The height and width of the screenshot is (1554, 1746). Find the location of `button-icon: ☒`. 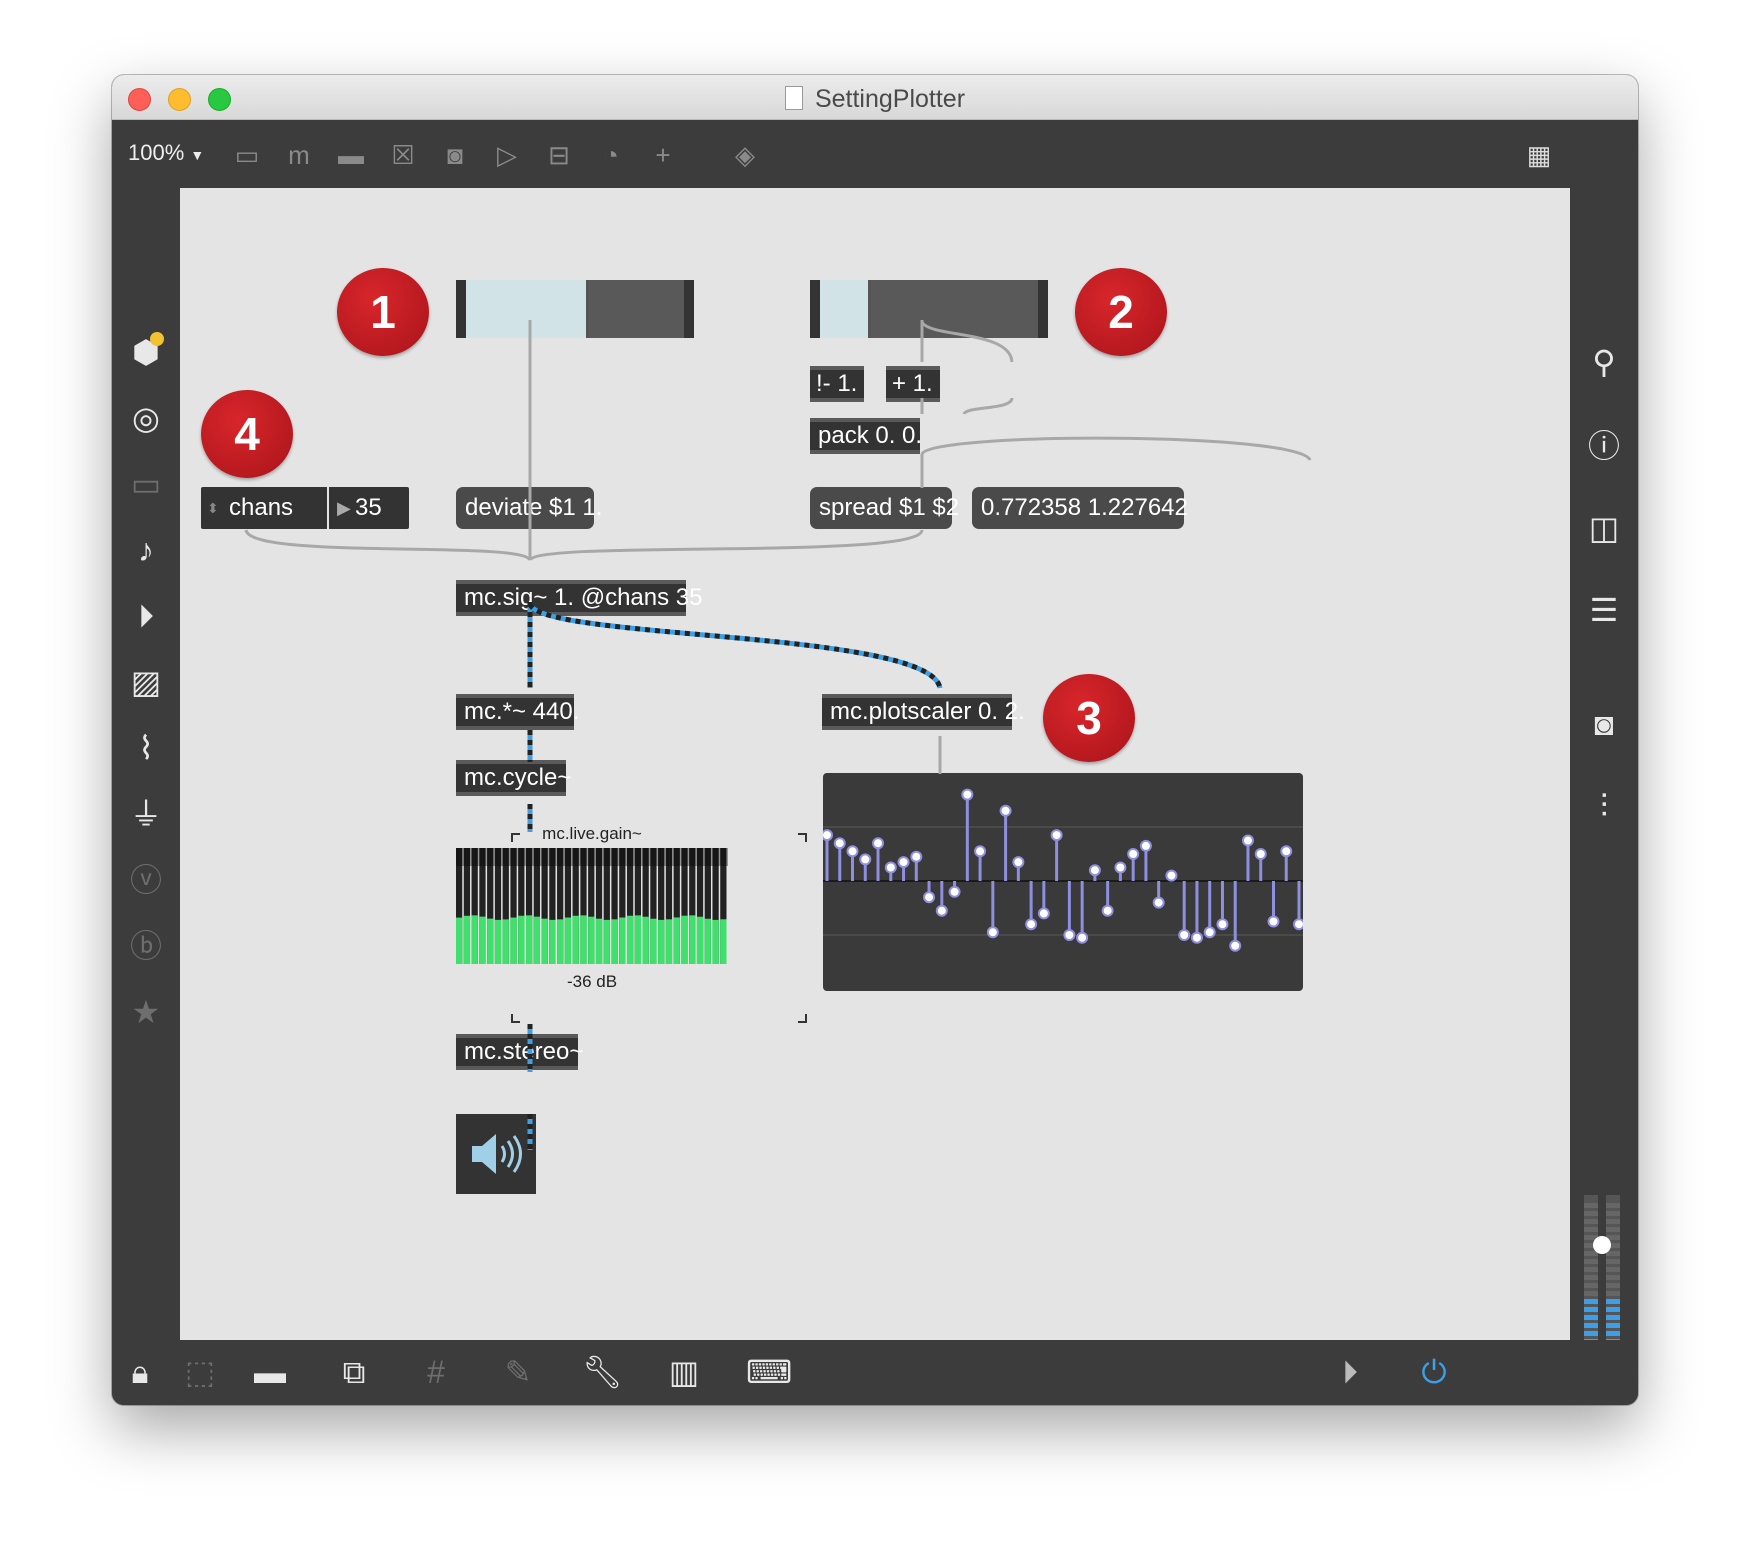

button-icon: ☒ is located at coordinates (403, 155).